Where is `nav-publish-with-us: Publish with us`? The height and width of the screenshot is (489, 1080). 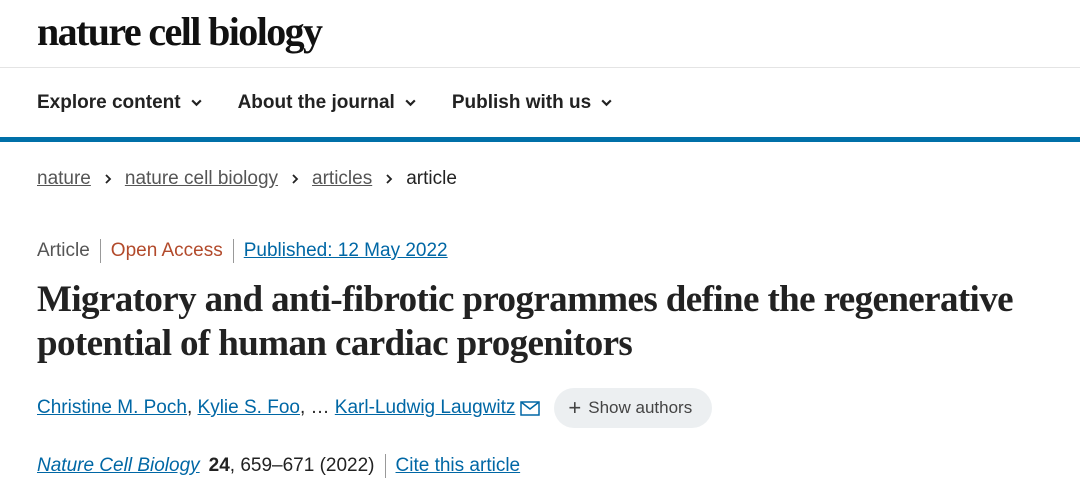 nav-publish-with-us: Publish with us is located at coordinates (532, 103).